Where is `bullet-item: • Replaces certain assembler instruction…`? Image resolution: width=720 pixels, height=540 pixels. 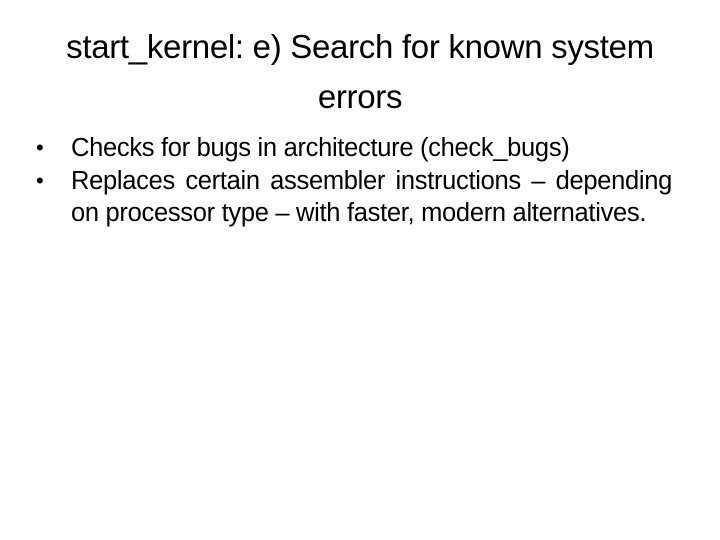
bullet-item: • Replaces certain assembler instruction… is located at coordinates (354, 197).